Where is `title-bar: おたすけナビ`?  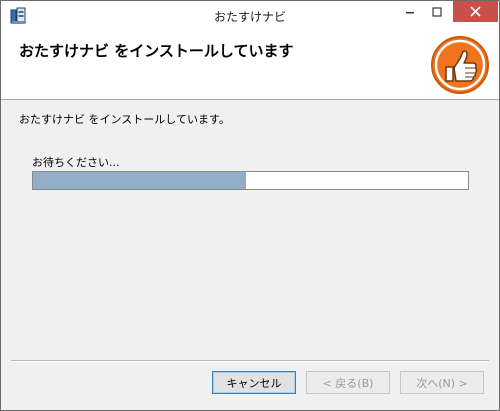
title-bar: おたすけナビ is located at coordinates (250, 16).